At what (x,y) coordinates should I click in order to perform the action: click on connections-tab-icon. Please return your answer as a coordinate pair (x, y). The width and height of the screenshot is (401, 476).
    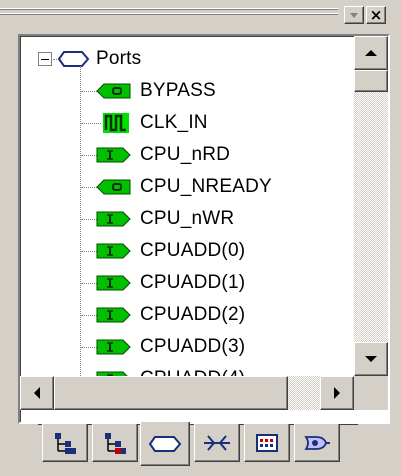
    Looking at the image, I should click on (217, 442).